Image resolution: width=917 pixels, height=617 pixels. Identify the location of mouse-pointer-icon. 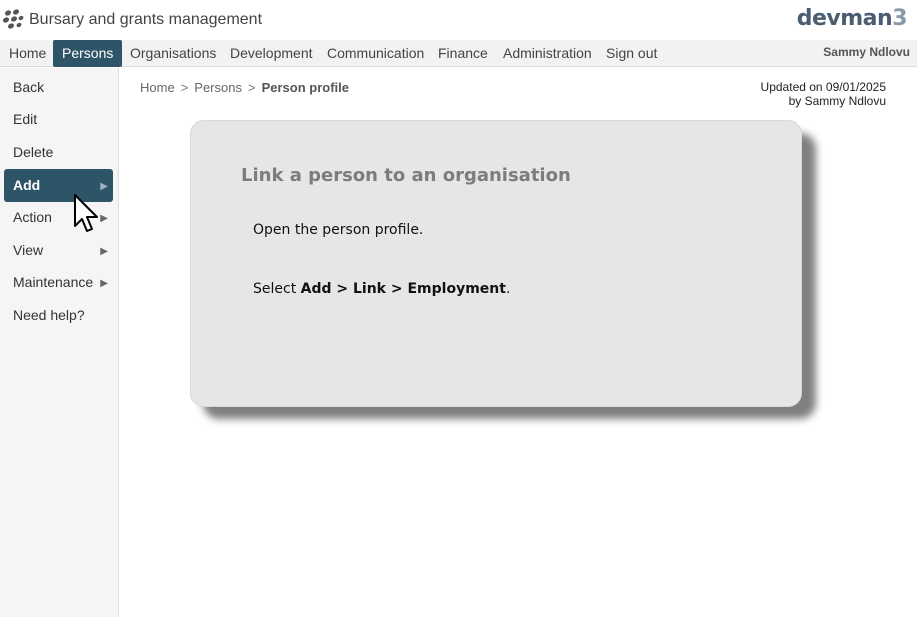
(86, 213).